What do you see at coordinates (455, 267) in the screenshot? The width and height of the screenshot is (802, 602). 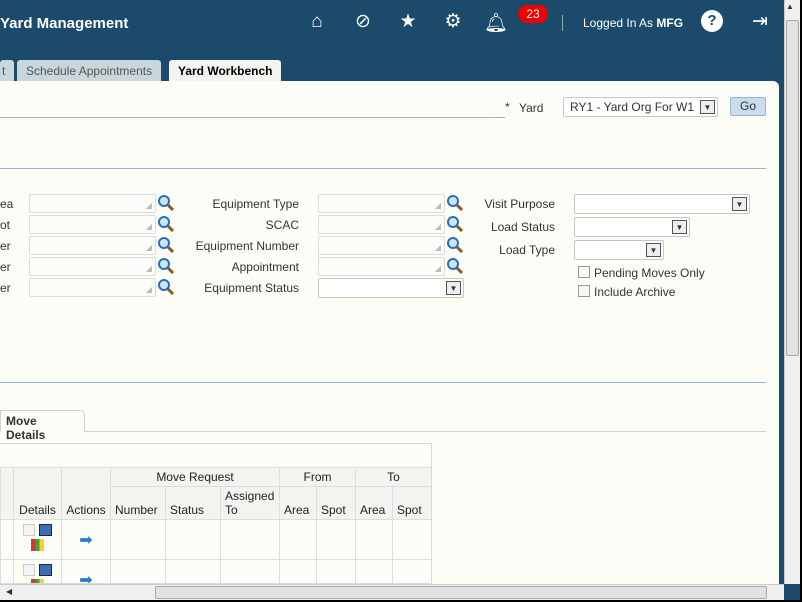 I see `search-icon` at bounding box center [455, 267].